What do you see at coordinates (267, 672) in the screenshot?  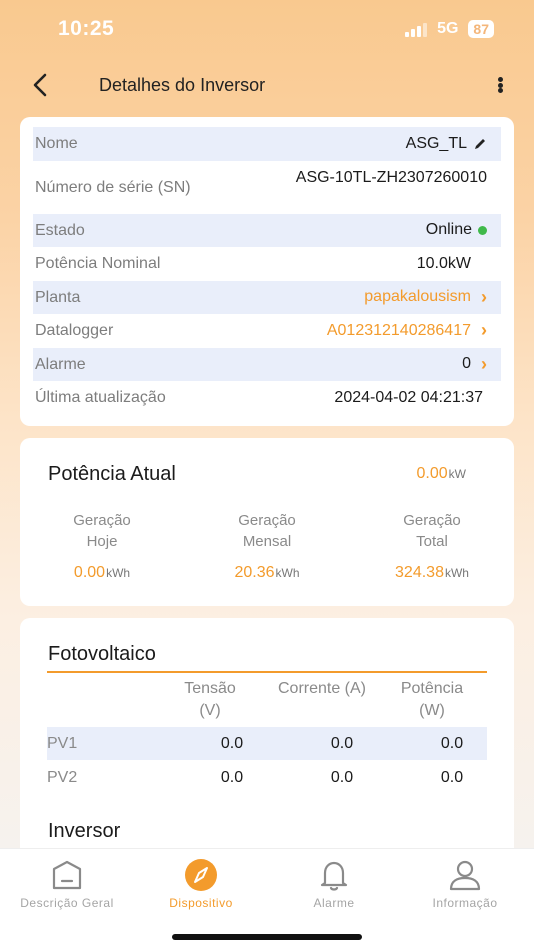 I see `section-divider` at bounding box center [267, 672].